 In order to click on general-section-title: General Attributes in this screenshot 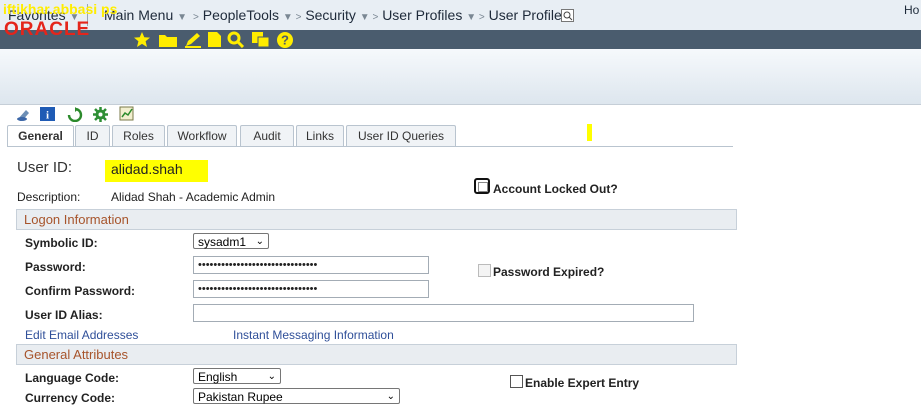, I will do `click(76, 354)`.